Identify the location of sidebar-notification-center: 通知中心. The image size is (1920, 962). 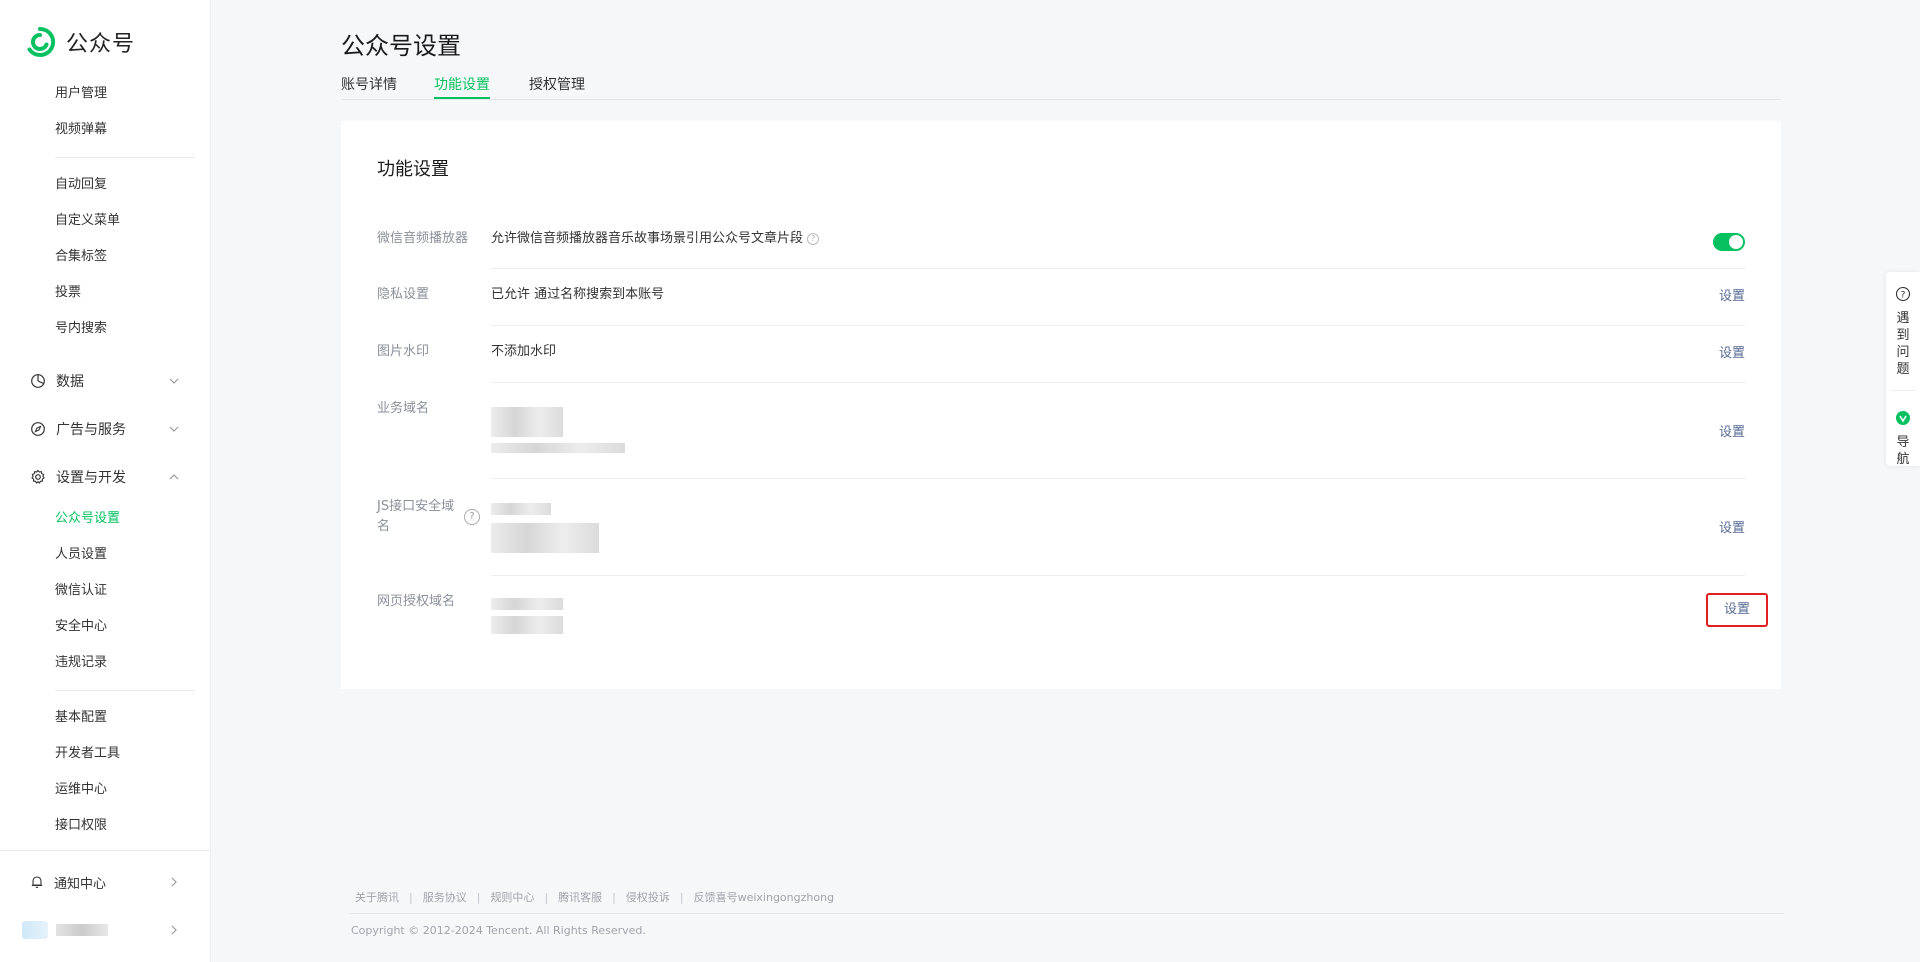
(105, 882).